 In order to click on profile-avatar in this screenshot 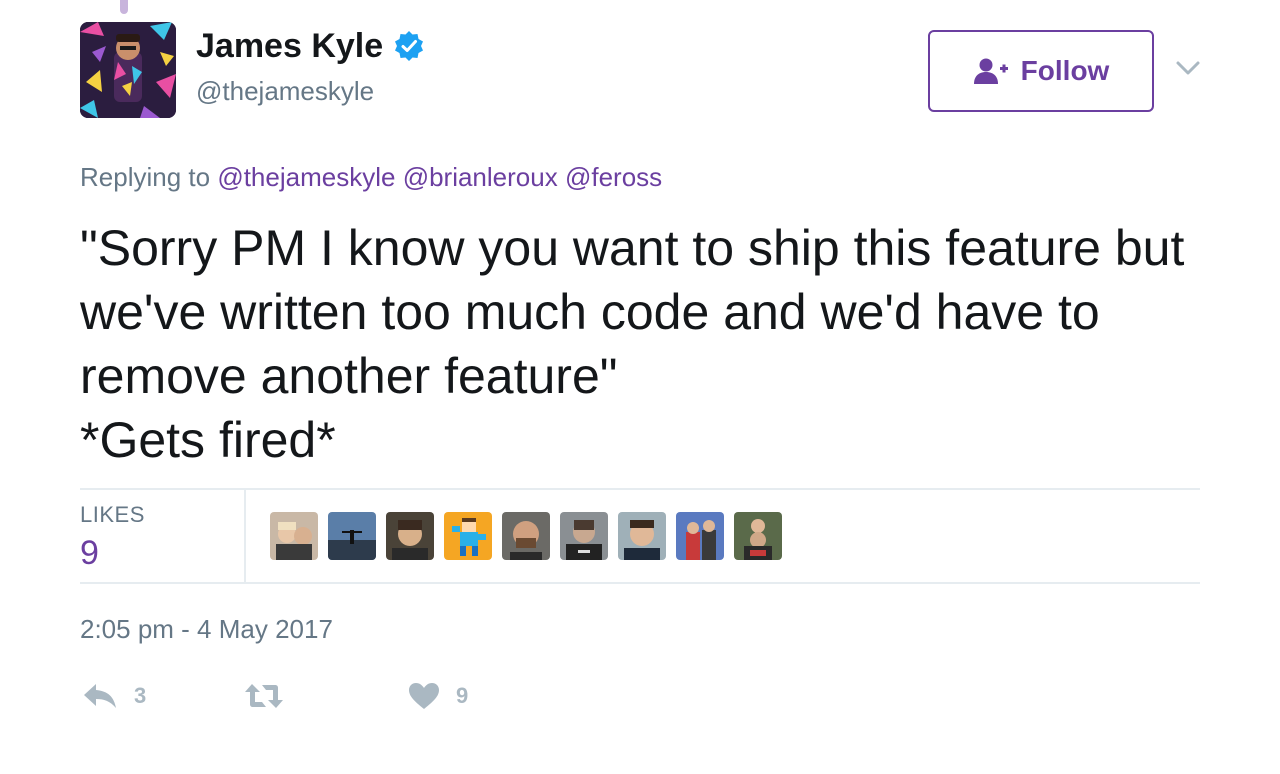, I will do `click(128, 70)`.